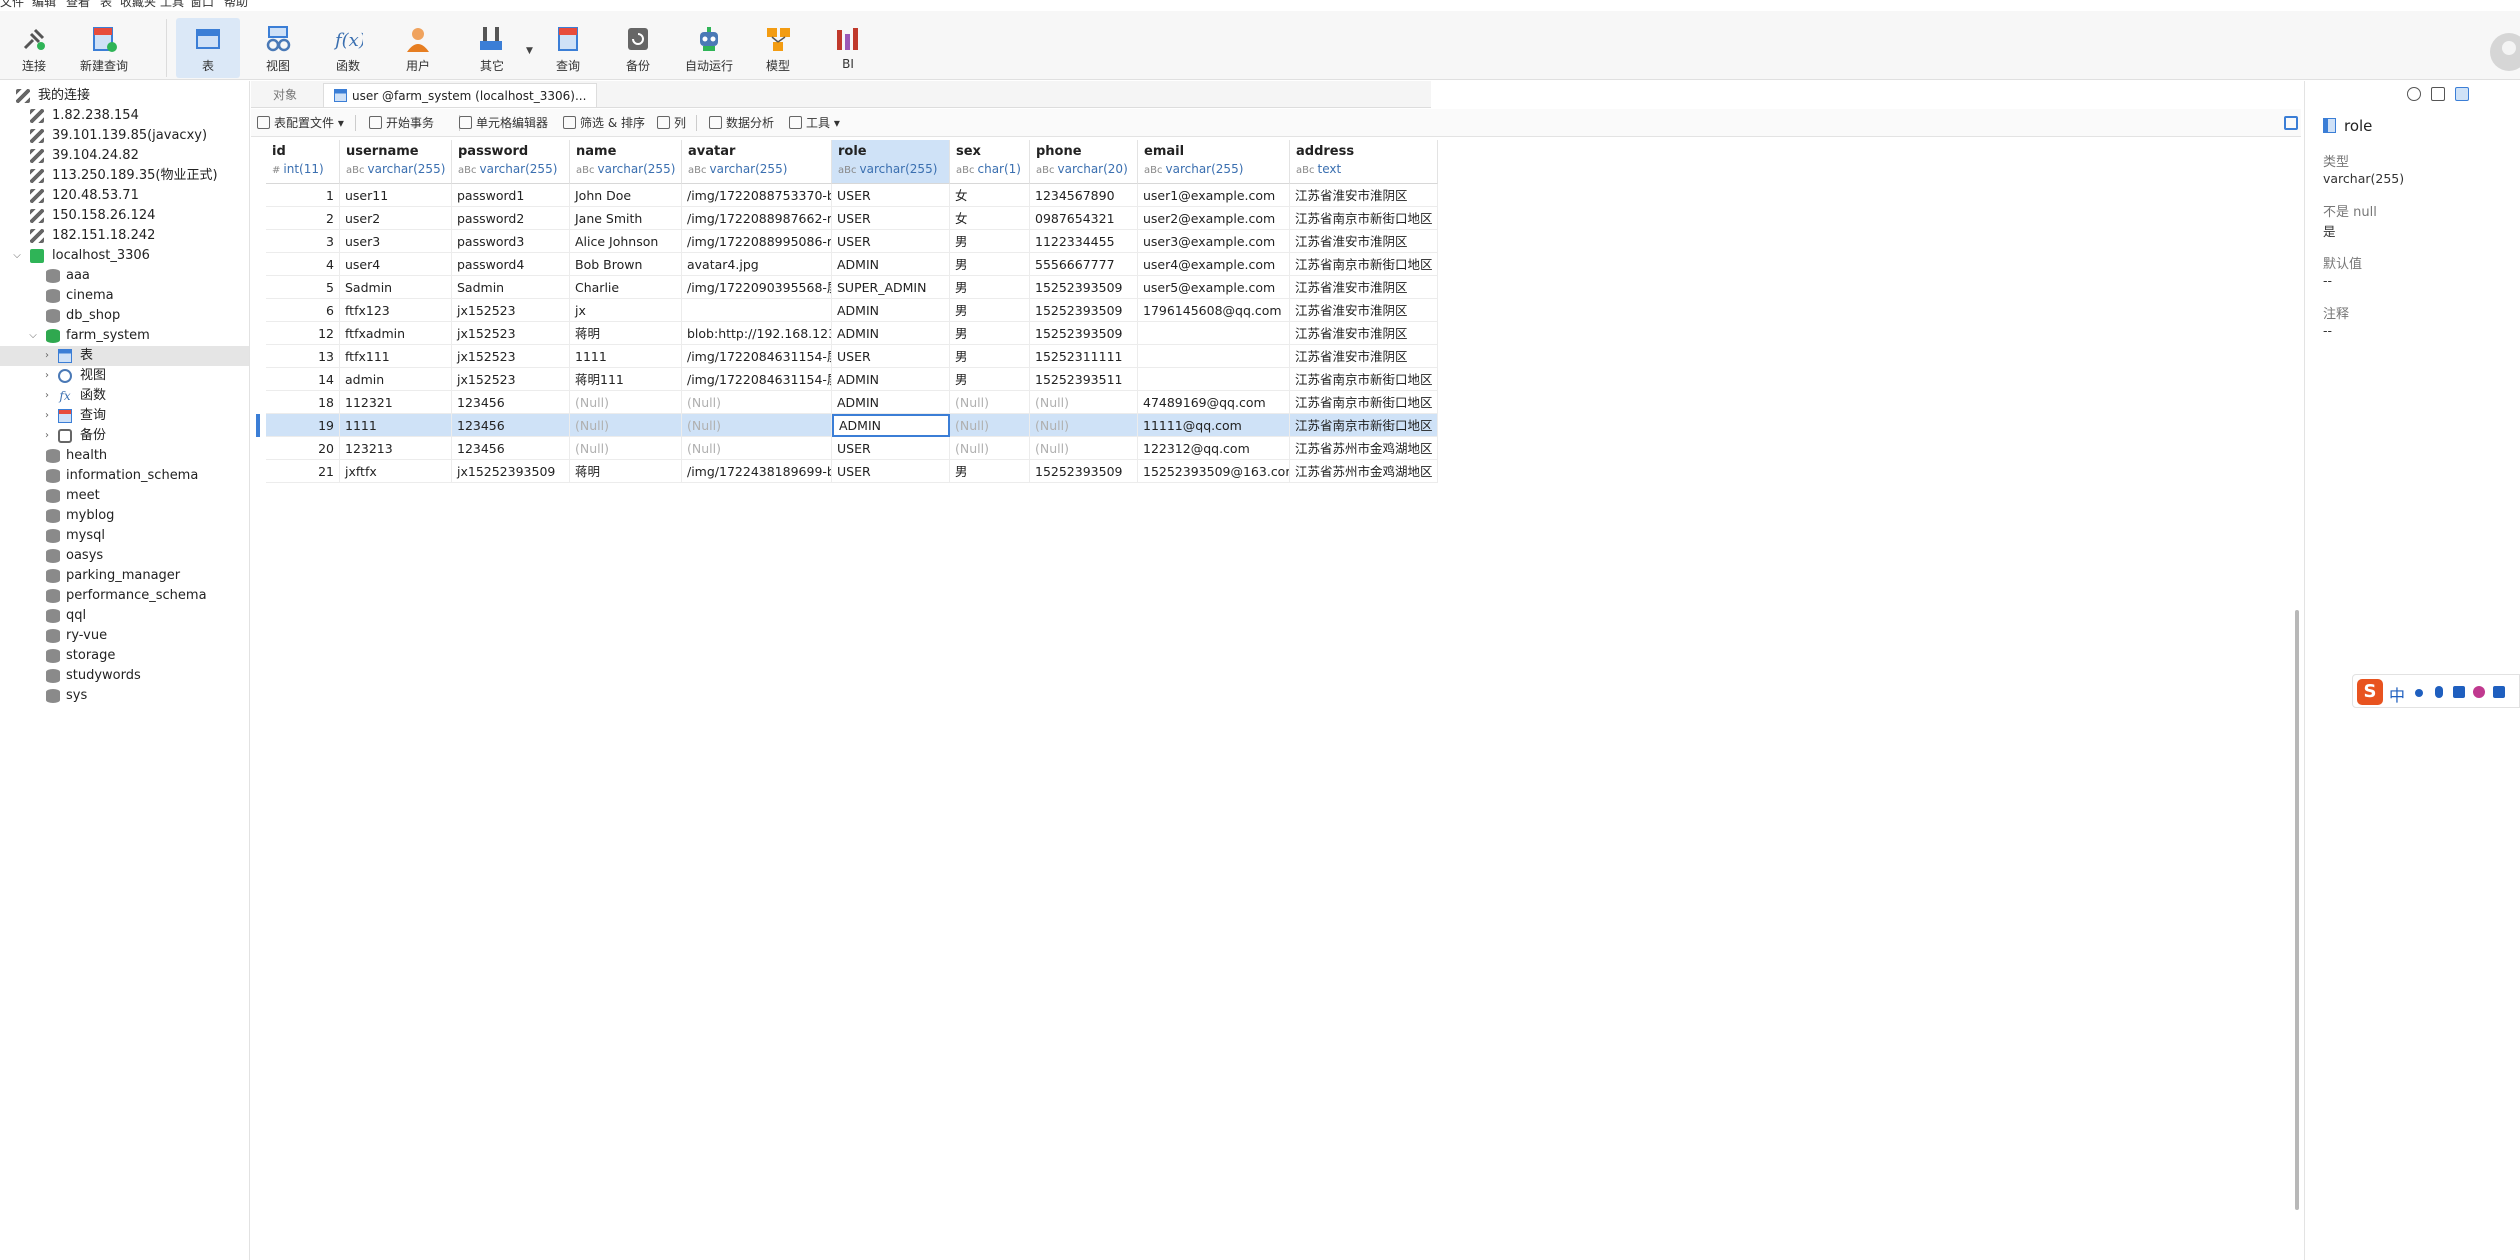  Describe the element at coordinates (757, 195) in the screenshot. I see `cell-avatar: /img/1722088753370-ba` at that location.